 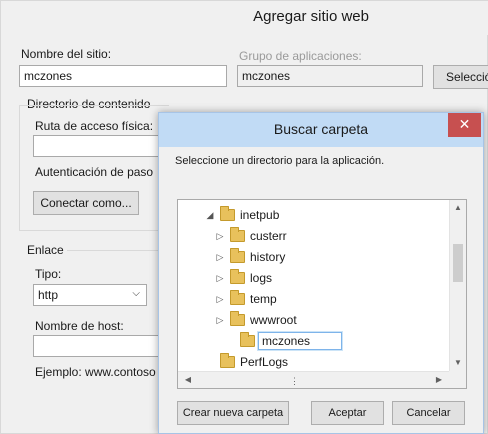 What do you see at coordinates (458, 207) in the screenshot?
I see `scroll-up-icon: ▲` at bounding box center [458, 207].